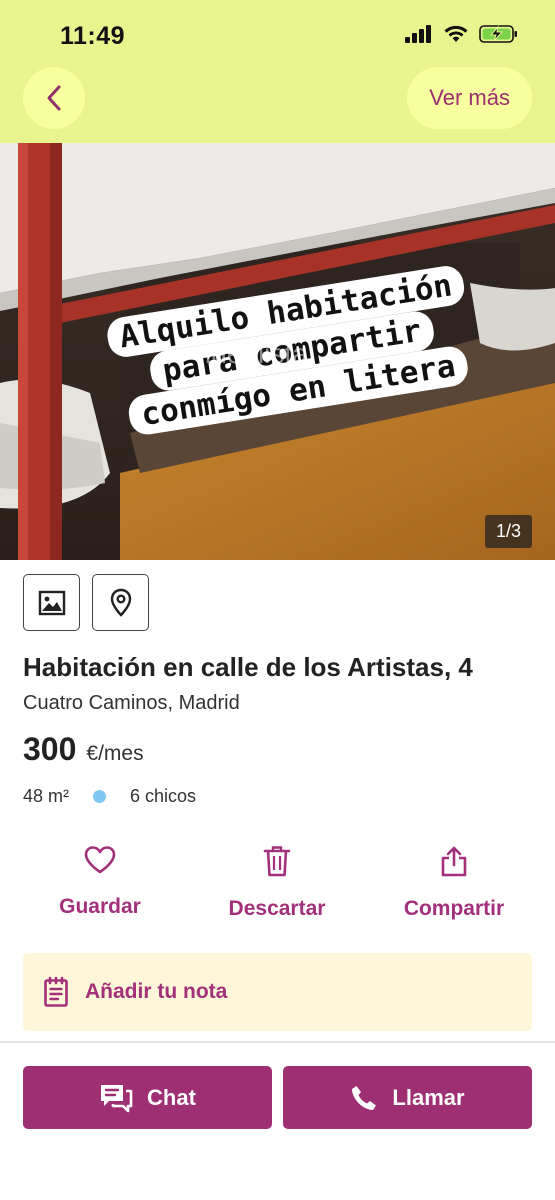 This screenshot has width=555, height=1200. Describe the element at coordinates (100, 882) in the screenshot. I see `save-button: Guardar` at that location.